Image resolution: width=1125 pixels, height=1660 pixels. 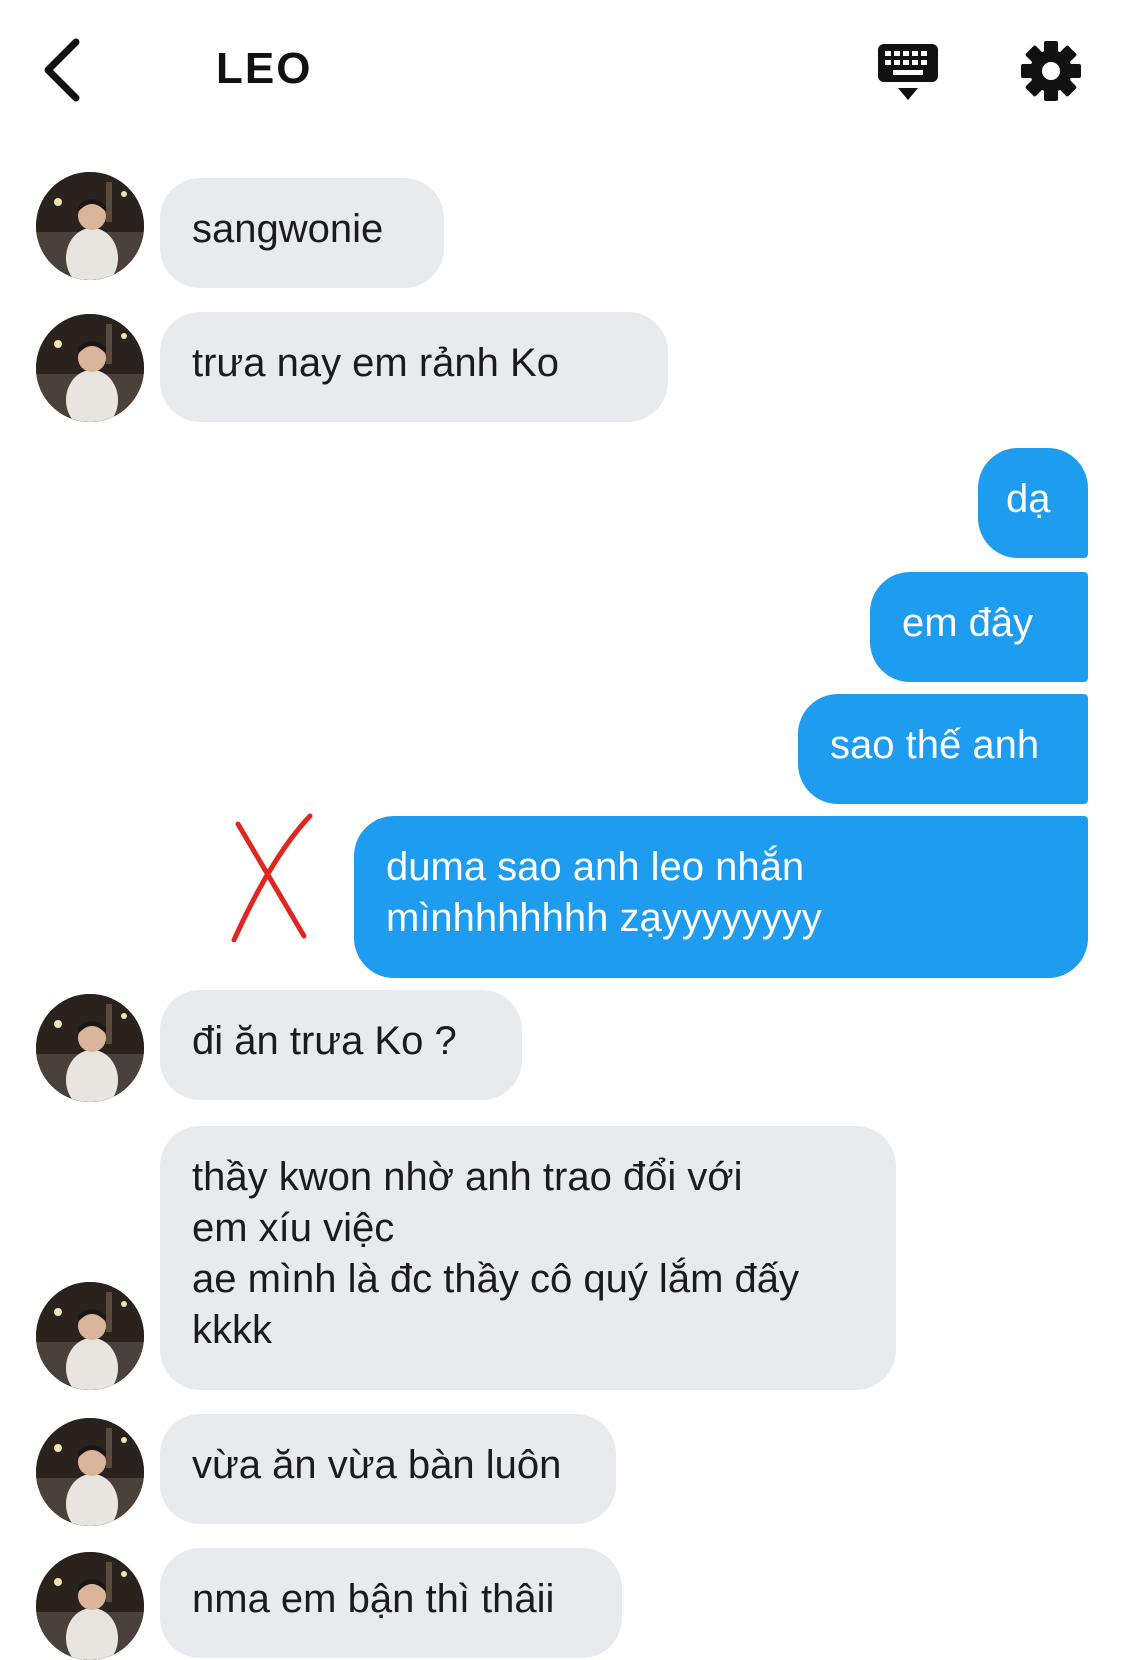 I want to click on red-cross-mark-icon, so click(x=272, y=877).